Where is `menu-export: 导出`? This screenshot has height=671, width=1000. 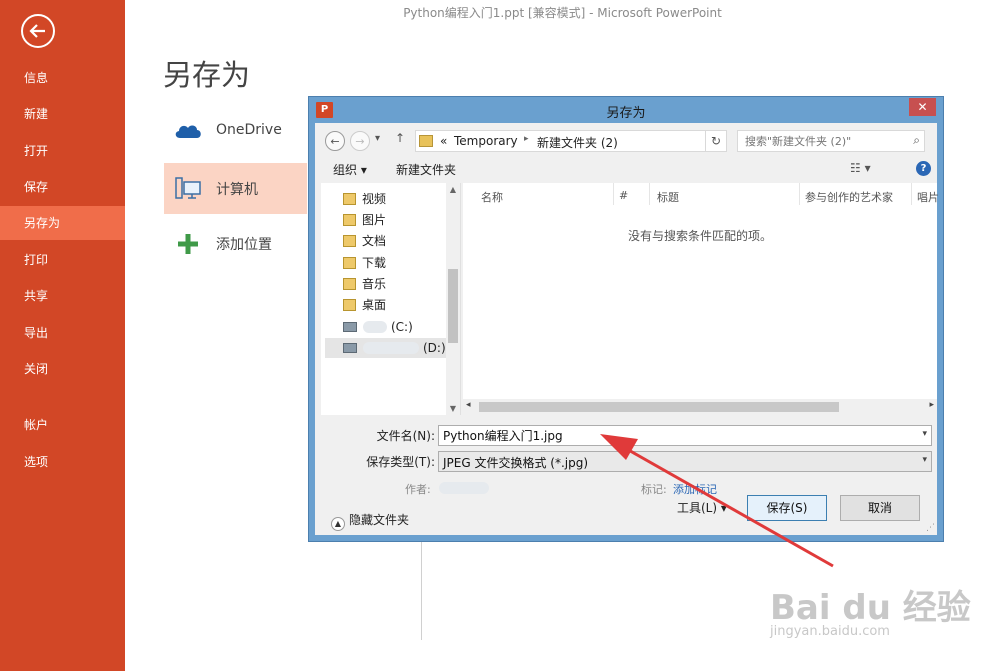
menu-export: 导出 is located at coordinates (62, 333).